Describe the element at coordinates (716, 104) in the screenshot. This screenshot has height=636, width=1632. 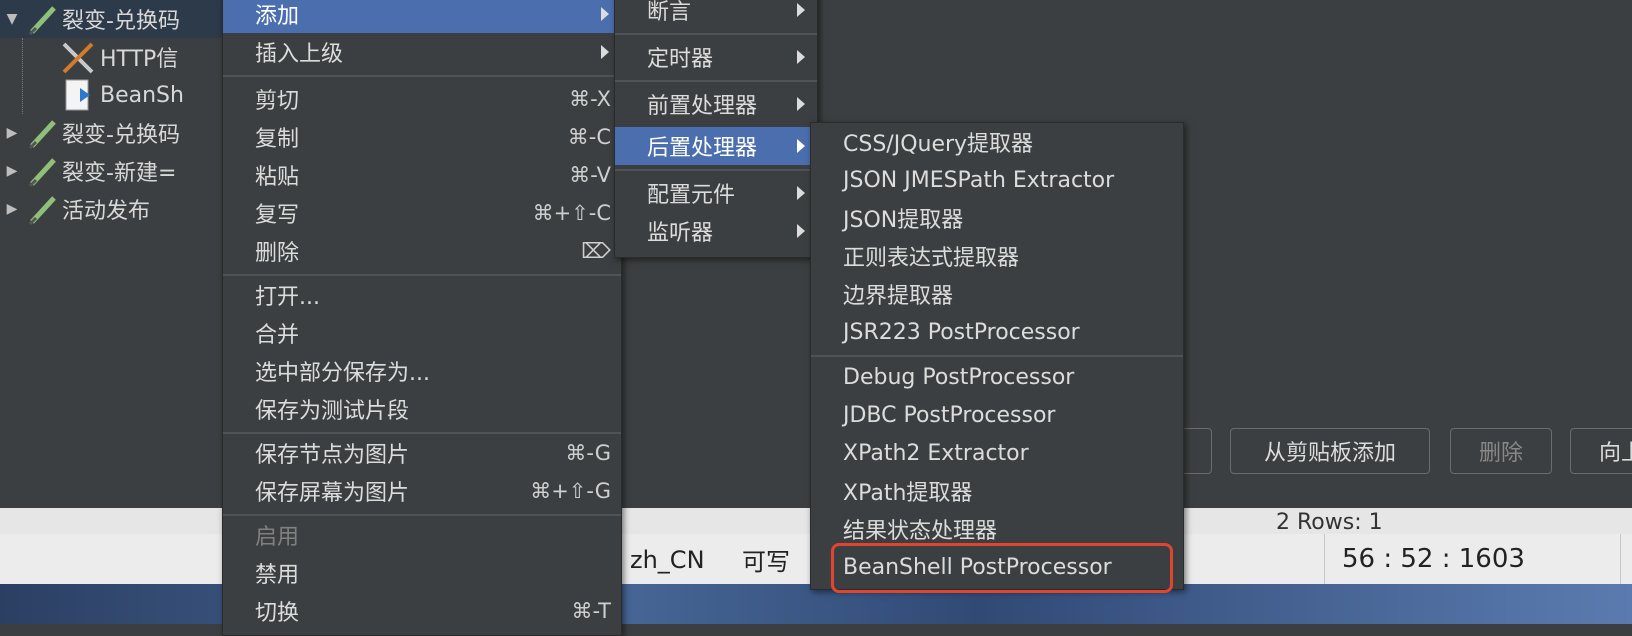
I see `menu-item-preprocessor: 前置处理器` at that location.